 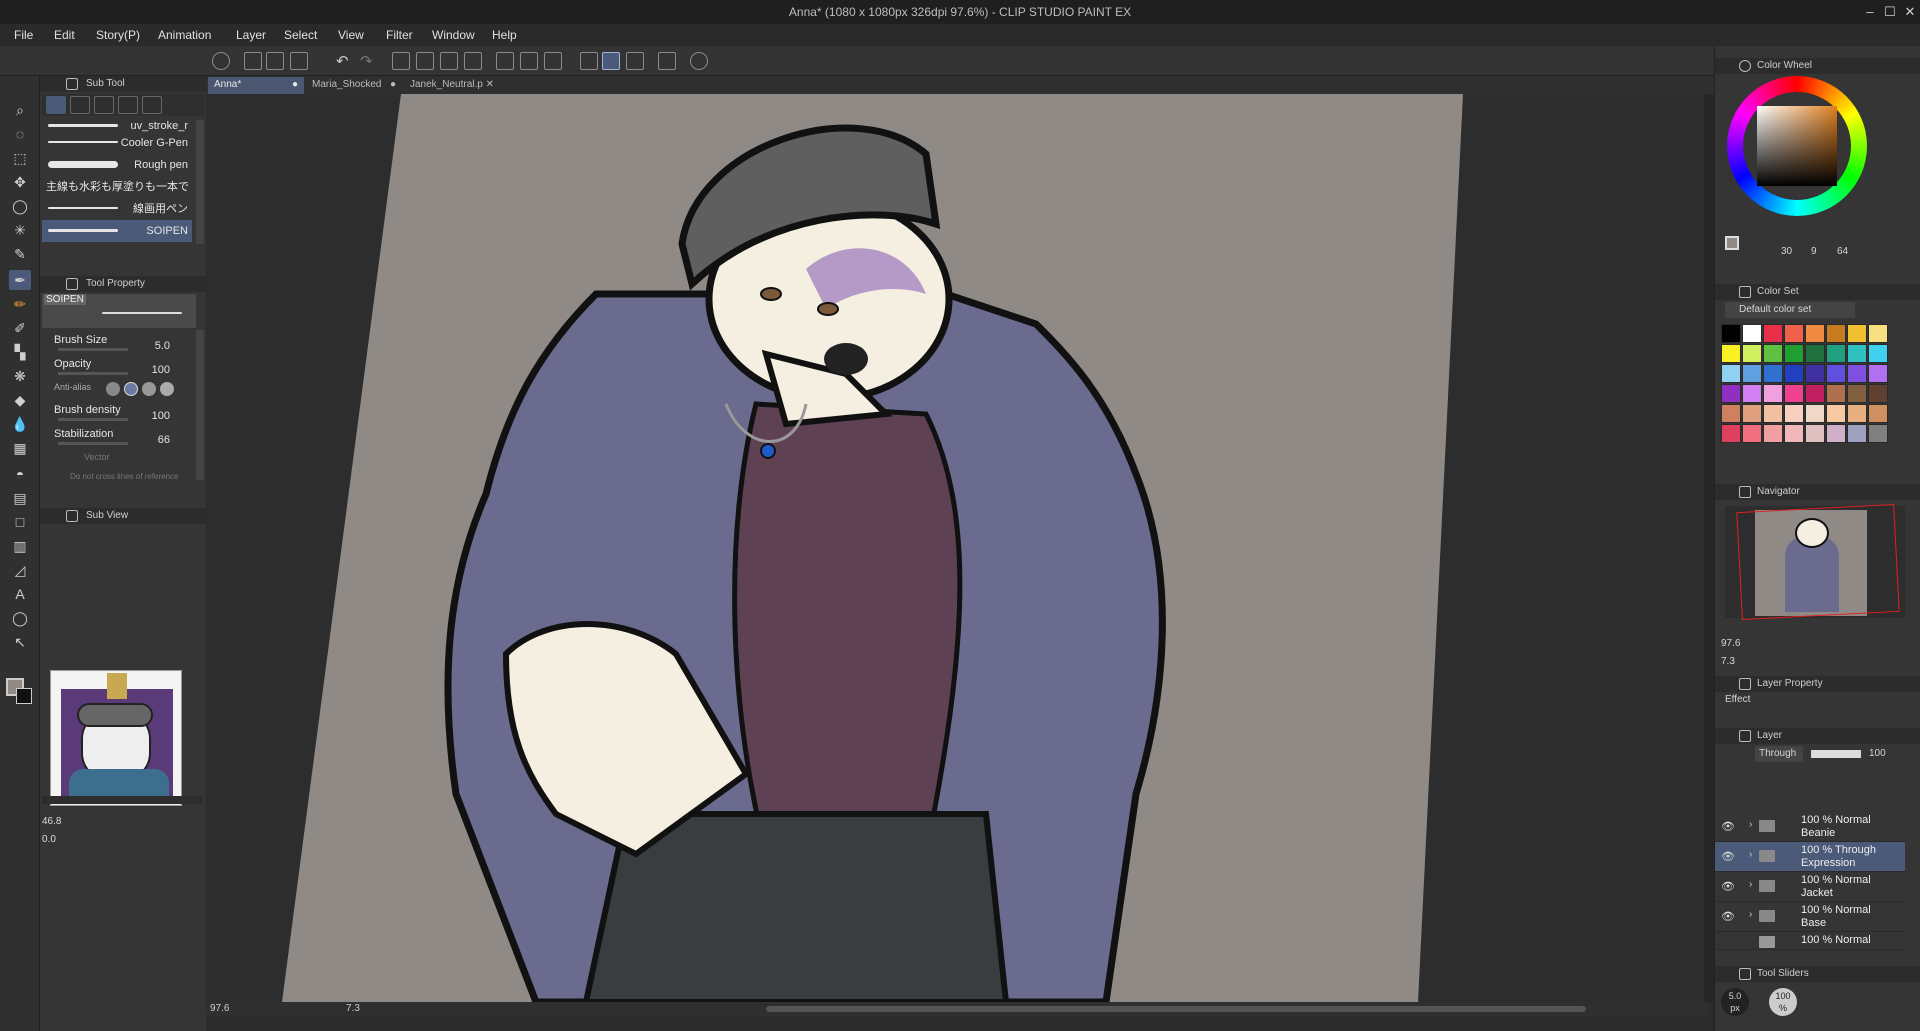 I want to click on sub-view-hscroll, so click(x=122, y=800).